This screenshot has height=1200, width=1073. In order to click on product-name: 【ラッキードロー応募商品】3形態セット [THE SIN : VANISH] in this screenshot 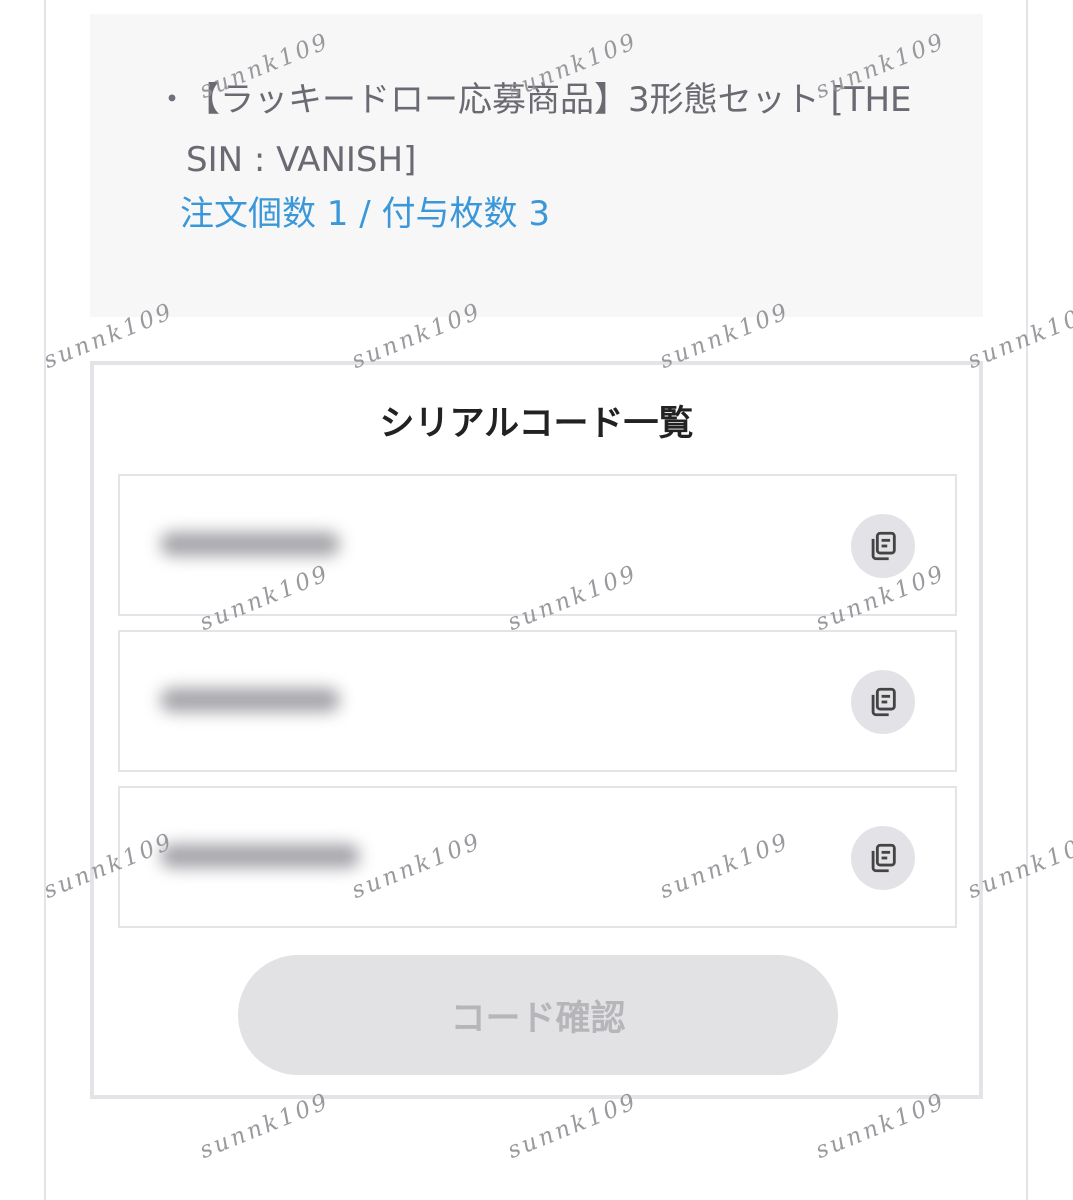, I will do `click(549, 130)`.